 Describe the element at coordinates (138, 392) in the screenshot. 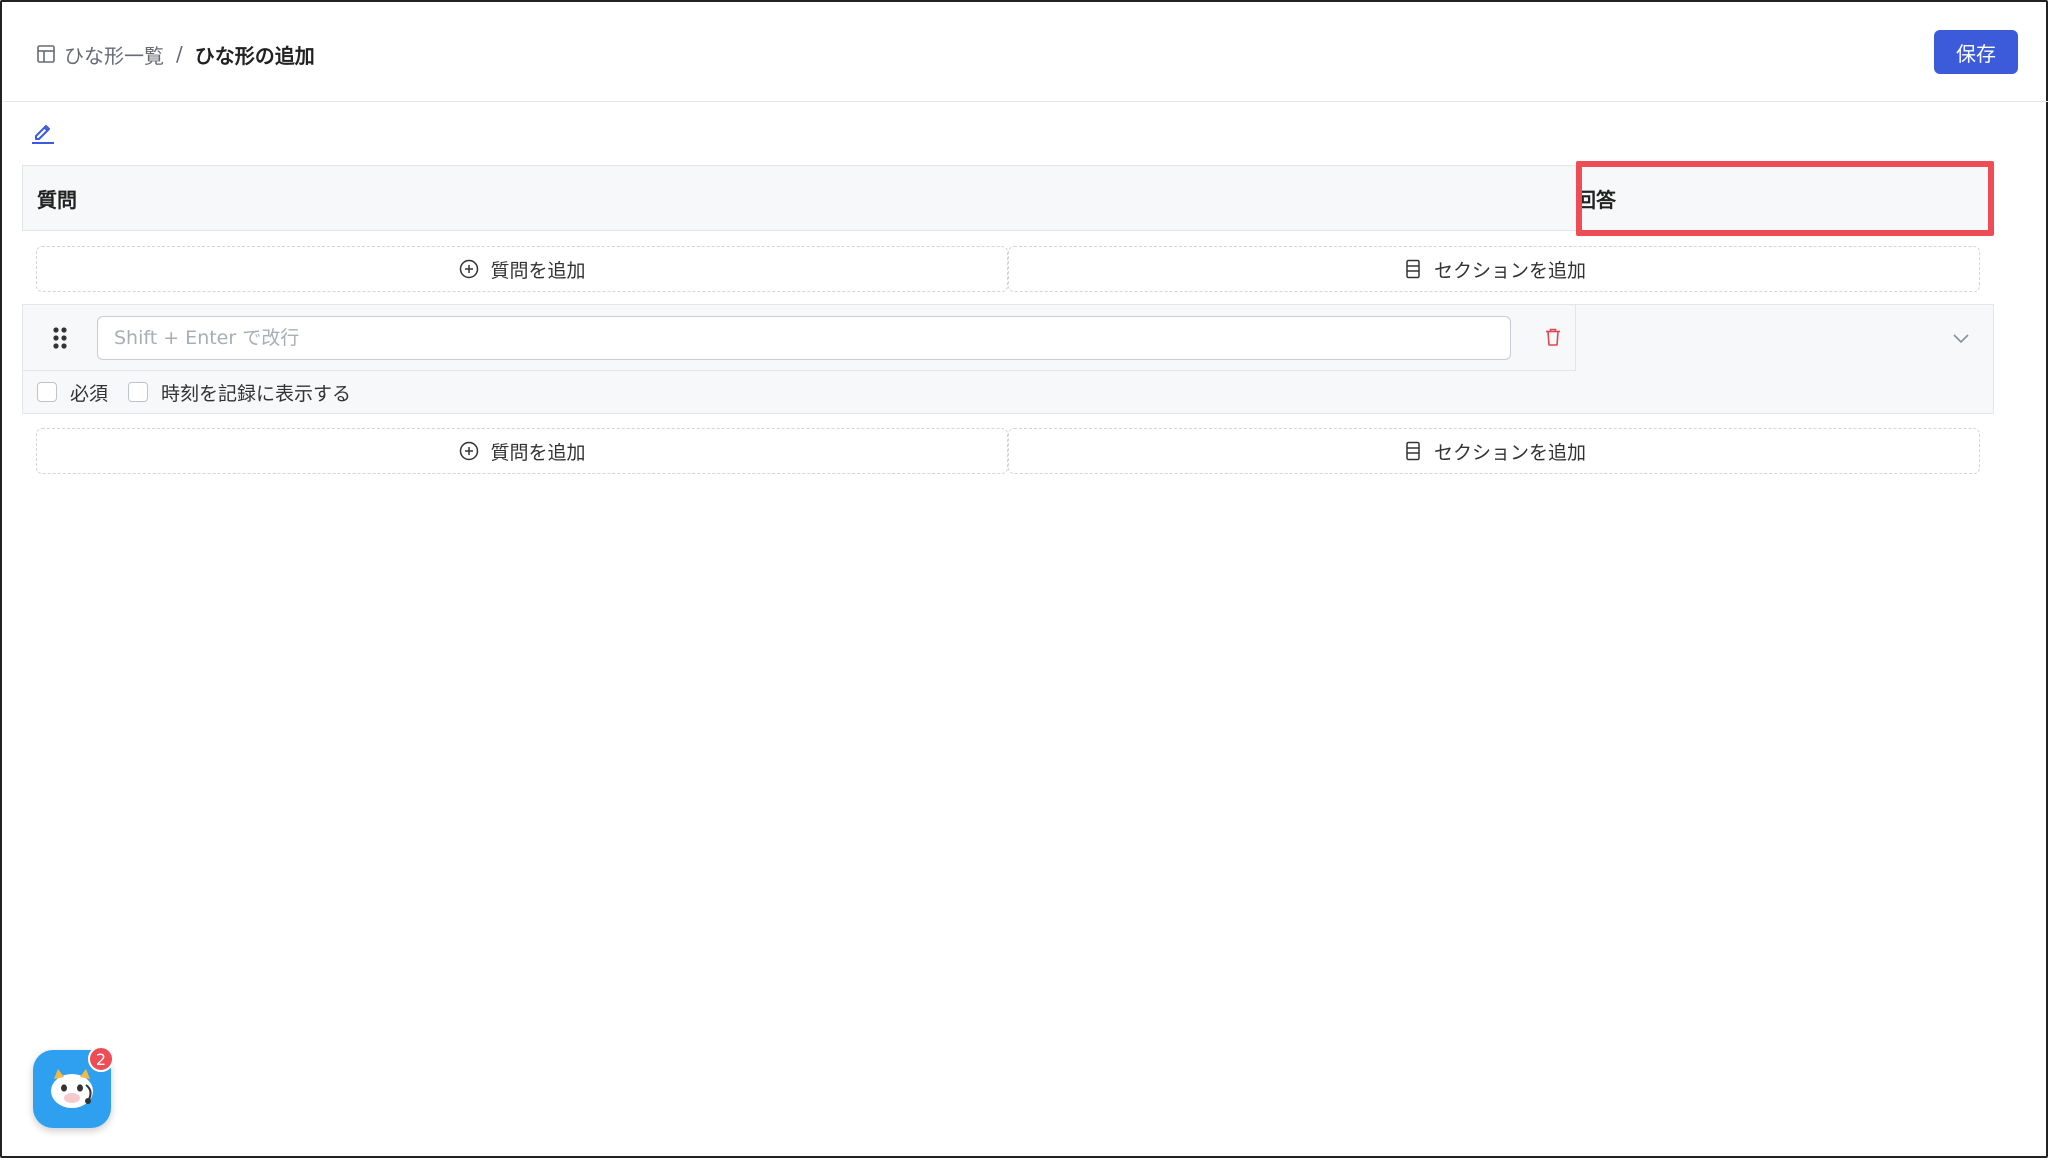

I see `show-time-checkbox` at that location.